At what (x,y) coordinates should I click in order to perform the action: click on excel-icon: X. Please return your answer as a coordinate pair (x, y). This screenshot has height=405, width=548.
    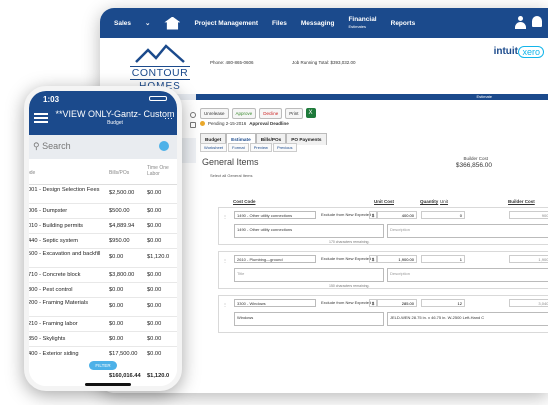
    Looking at the image, I should click on (310, 113).